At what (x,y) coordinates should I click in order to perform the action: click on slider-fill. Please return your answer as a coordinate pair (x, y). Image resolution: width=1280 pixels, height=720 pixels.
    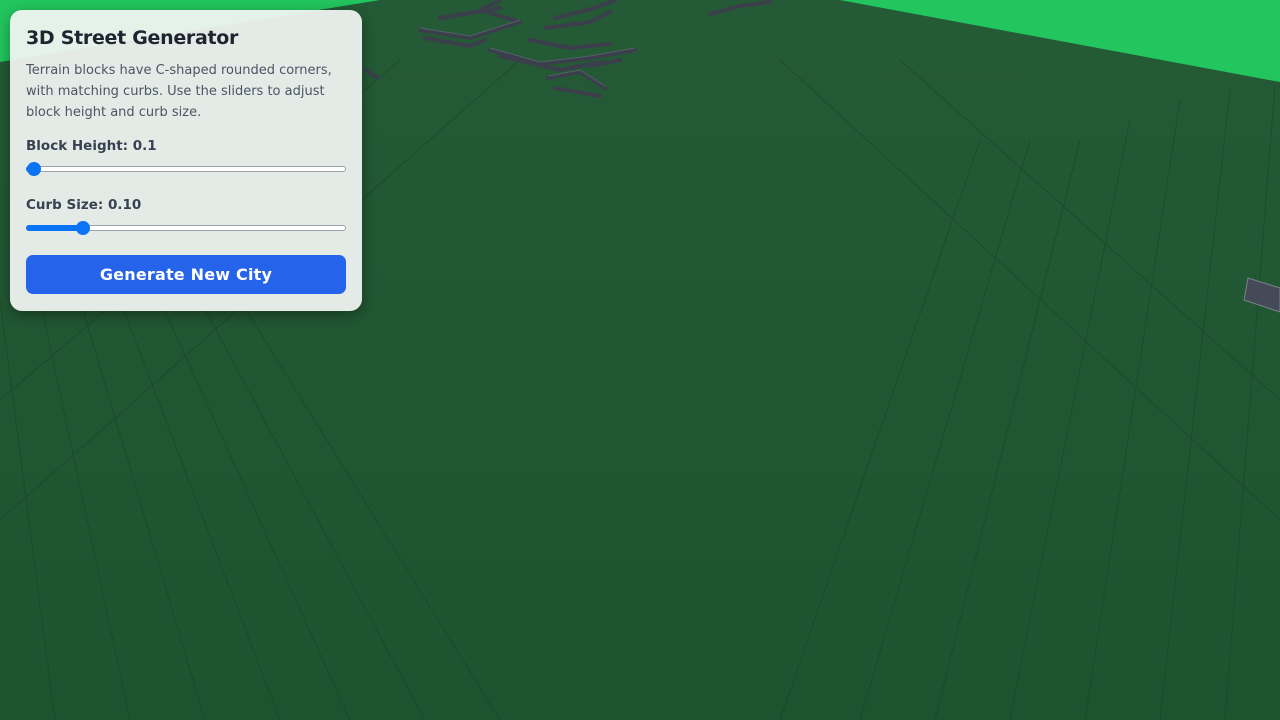
    Looking at the image, I should click on (54, 228).